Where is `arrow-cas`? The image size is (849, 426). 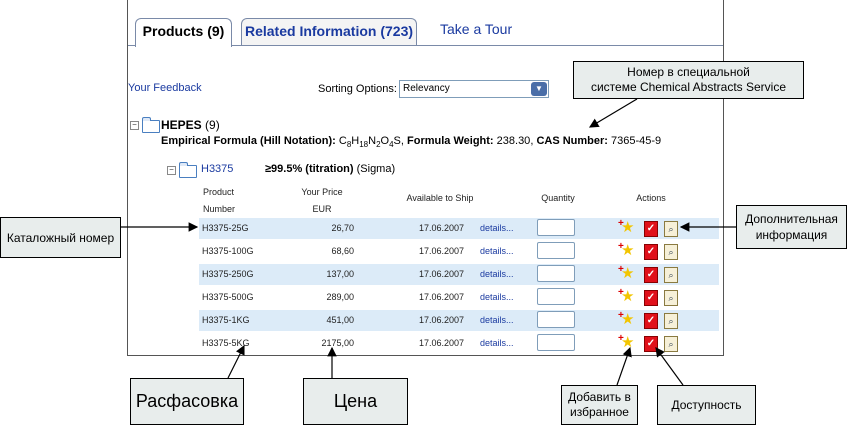
arrow-cas is located at coordinates (613, 113).